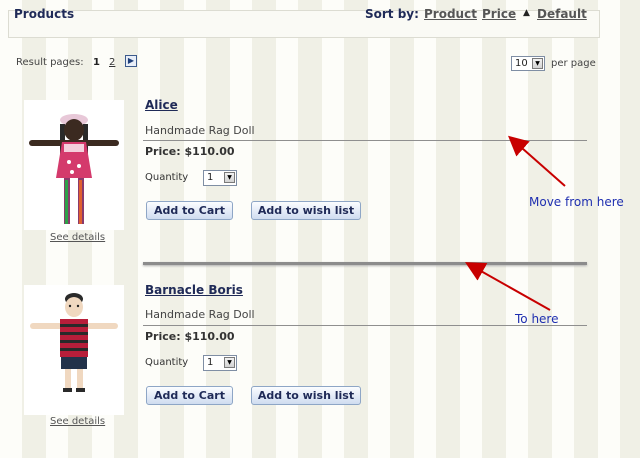 The height and width of the screenshot is (458, 640). I want to click on move-from-here-note: Move from here, so click(576, 202).